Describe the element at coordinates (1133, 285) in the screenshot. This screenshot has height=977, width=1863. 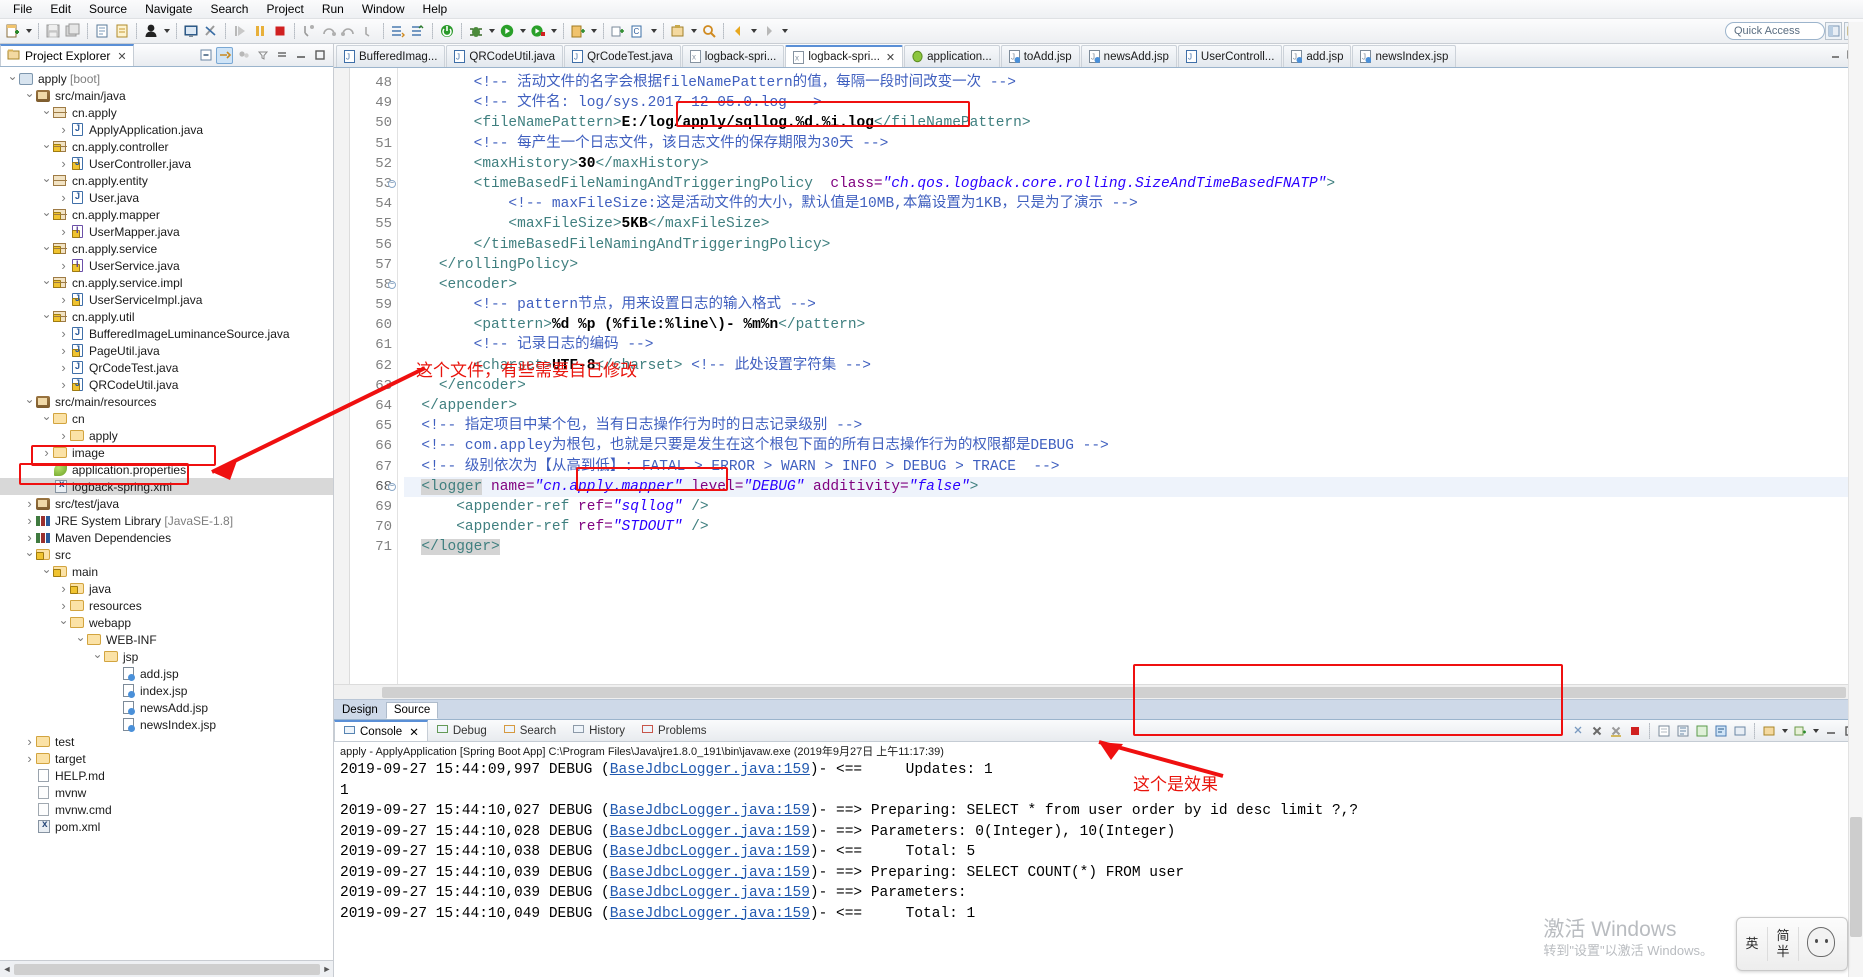
I see `code-line: <encoder>` at that location.